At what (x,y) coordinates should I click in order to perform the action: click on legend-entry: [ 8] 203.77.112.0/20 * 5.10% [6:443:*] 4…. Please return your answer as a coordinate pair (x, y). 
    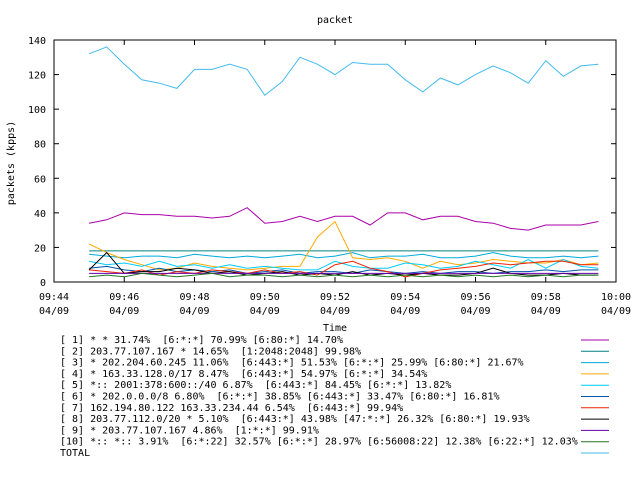
    Looking at the image, I should click on (295, 419).